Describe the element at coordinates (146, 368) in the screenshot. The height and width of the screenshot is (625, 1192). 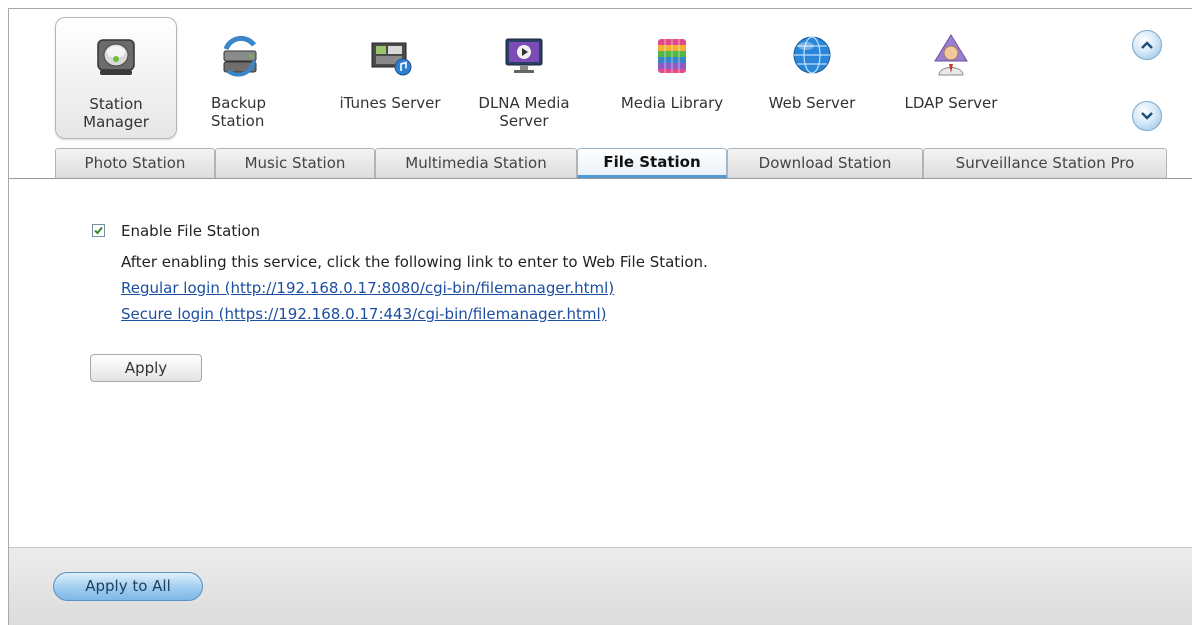
I see `apply-button: Apply` at that location.